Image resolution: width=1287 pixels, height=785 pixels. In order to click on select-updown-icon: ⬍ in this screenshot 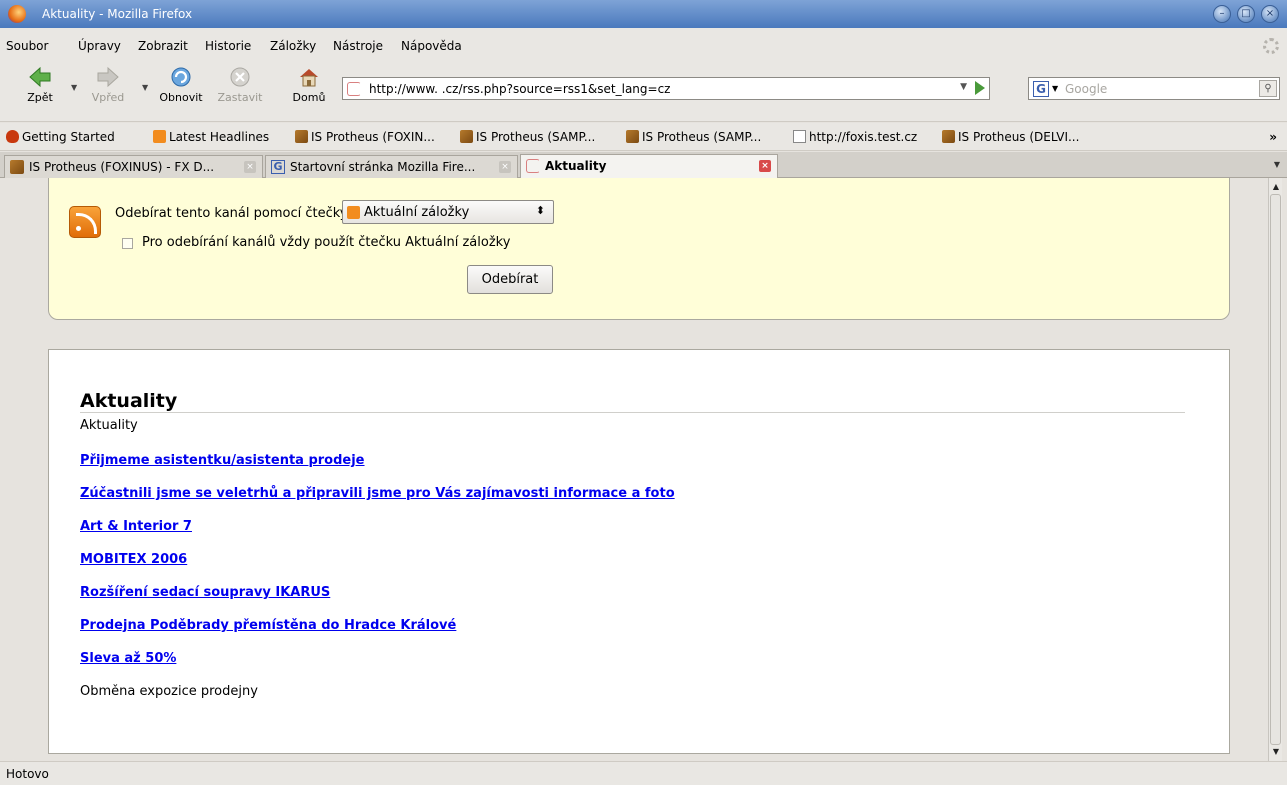, I will do `click(540, 210)`.